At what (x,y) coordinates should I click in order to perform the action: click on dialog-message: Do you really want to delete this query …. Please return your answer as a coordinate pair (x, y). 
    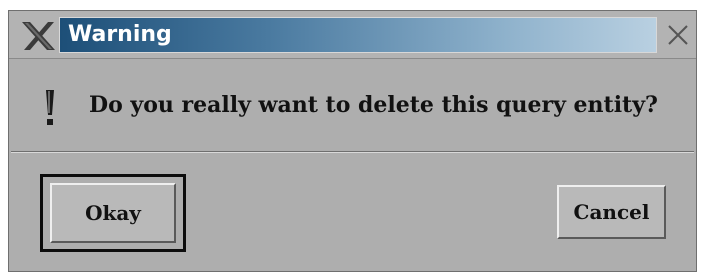
    Looking at the image, I should click on (373, 105).